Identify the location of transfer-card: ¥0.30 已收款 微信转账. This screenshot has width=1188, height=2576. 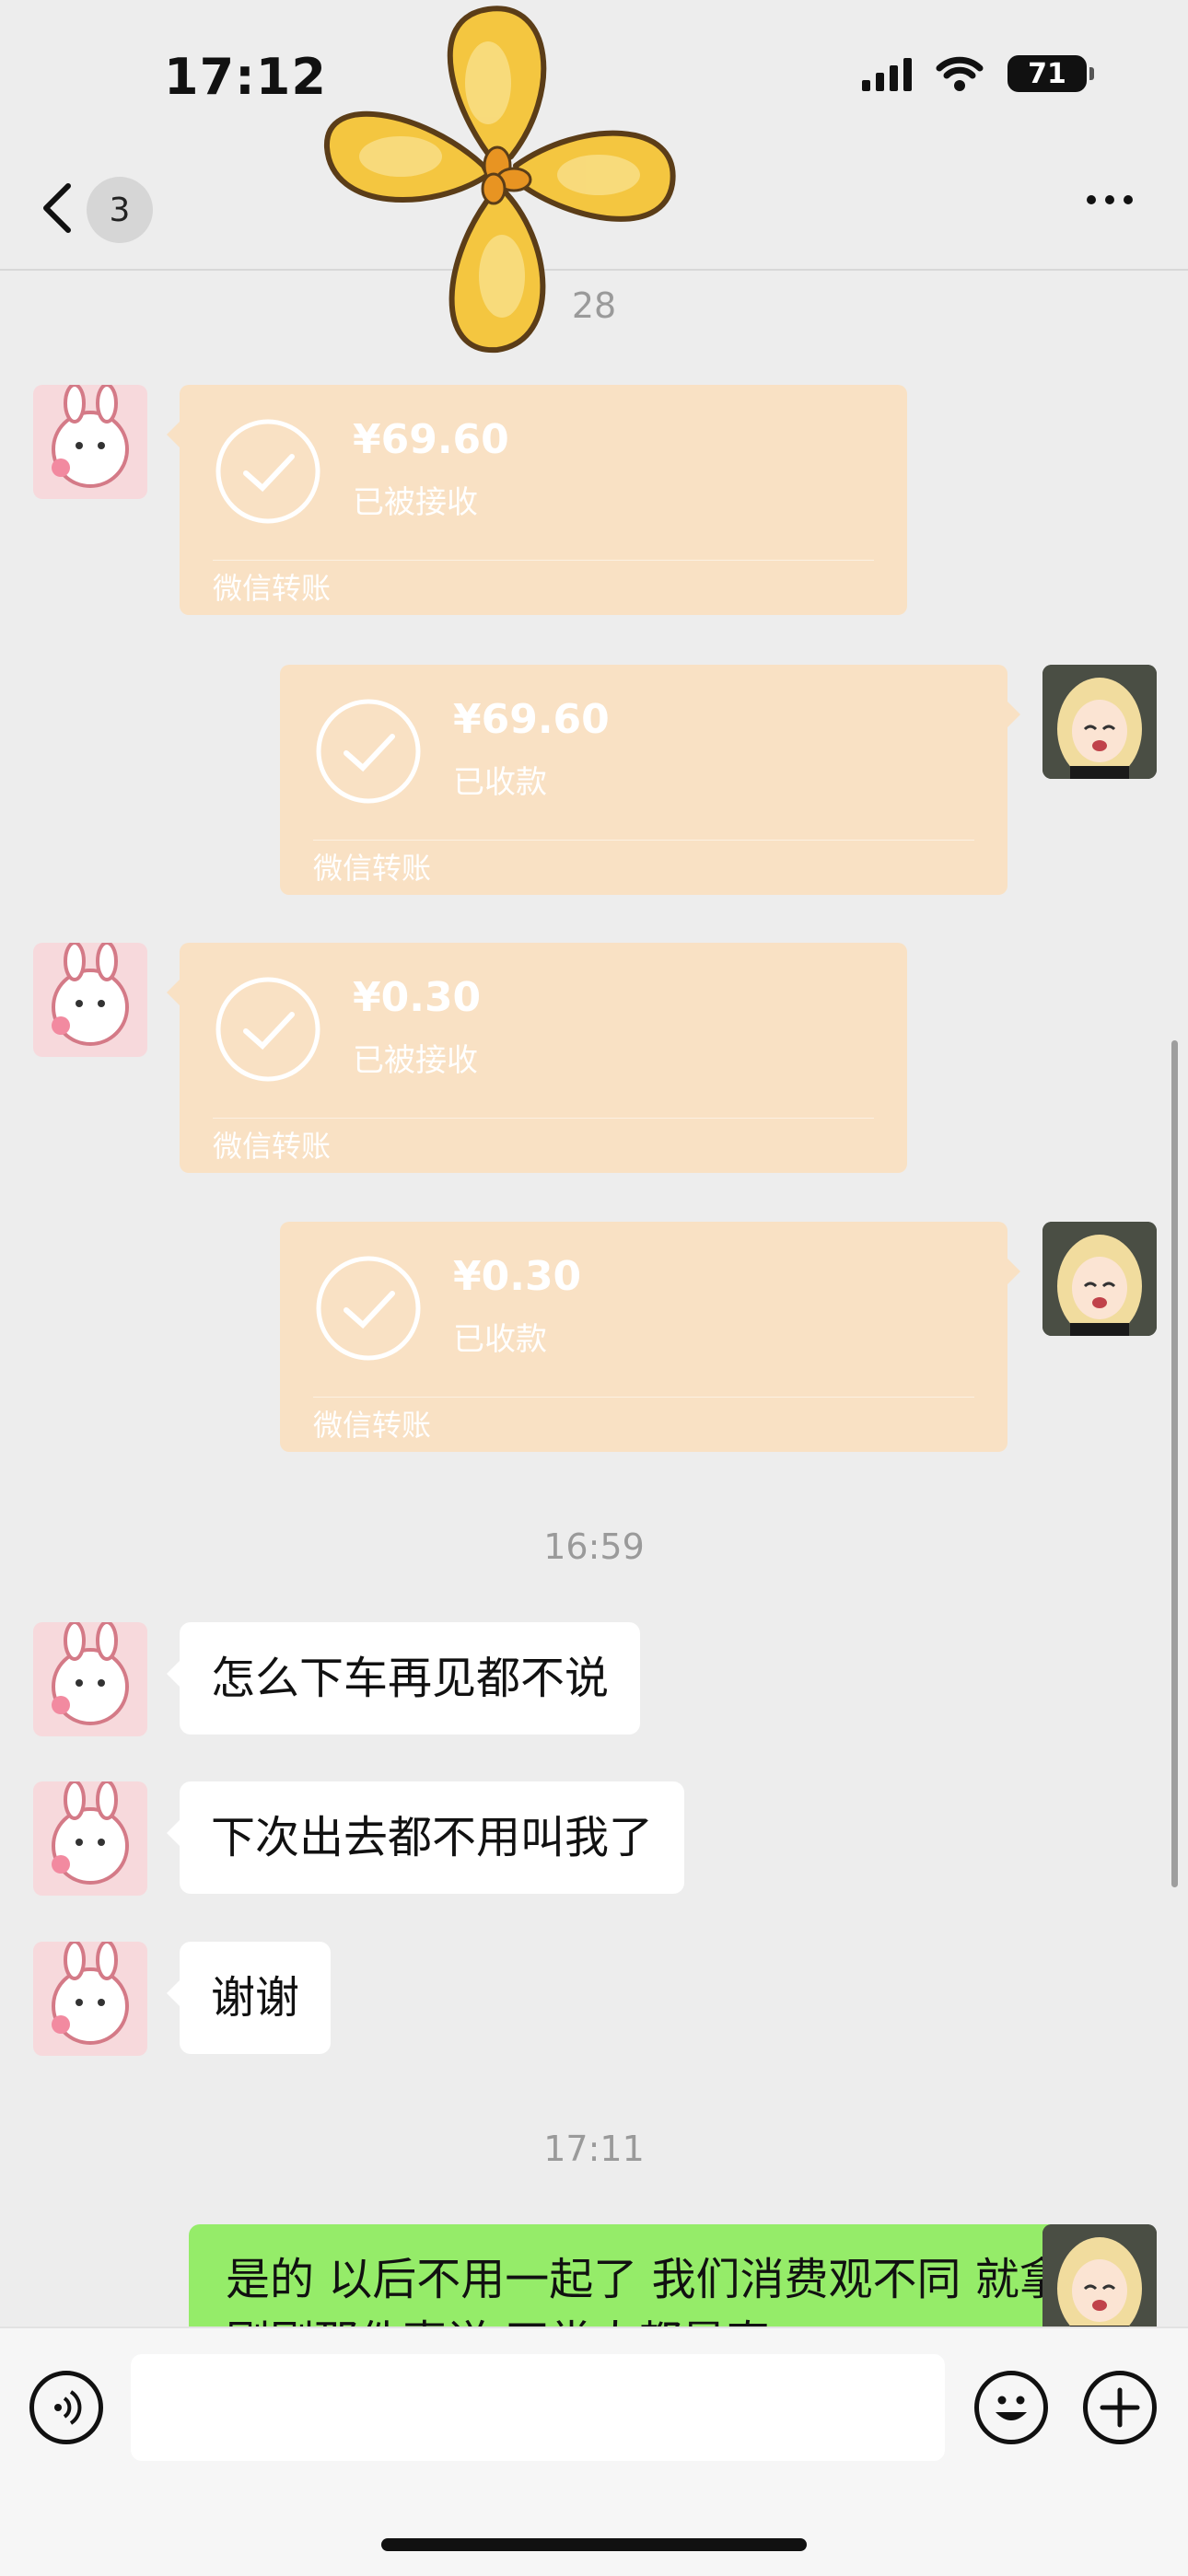
(650, 1337).